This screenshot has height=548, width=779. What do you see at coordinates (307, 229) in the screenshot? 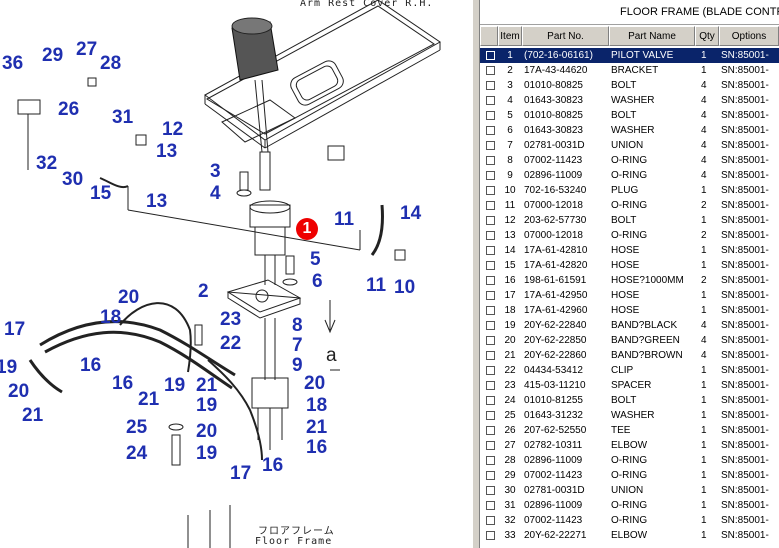
I see `callout-1: 1` at bounding box center [307, 229].